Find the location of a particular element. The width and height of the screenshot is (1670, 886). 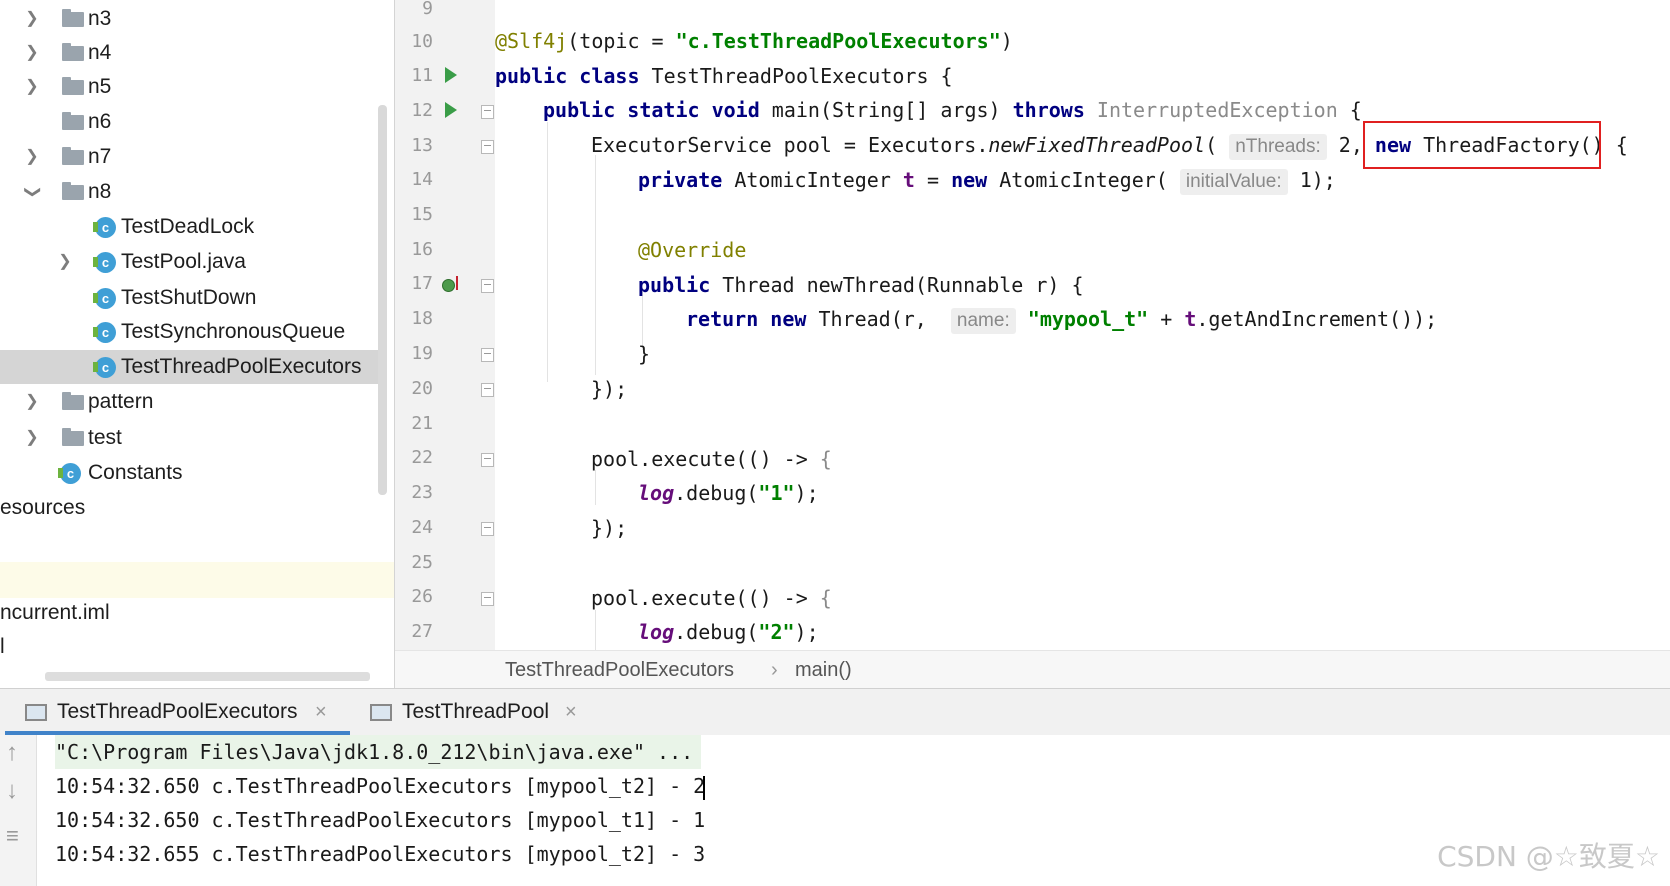

tree-item-label: Constants is located at coordinates (135, 472).